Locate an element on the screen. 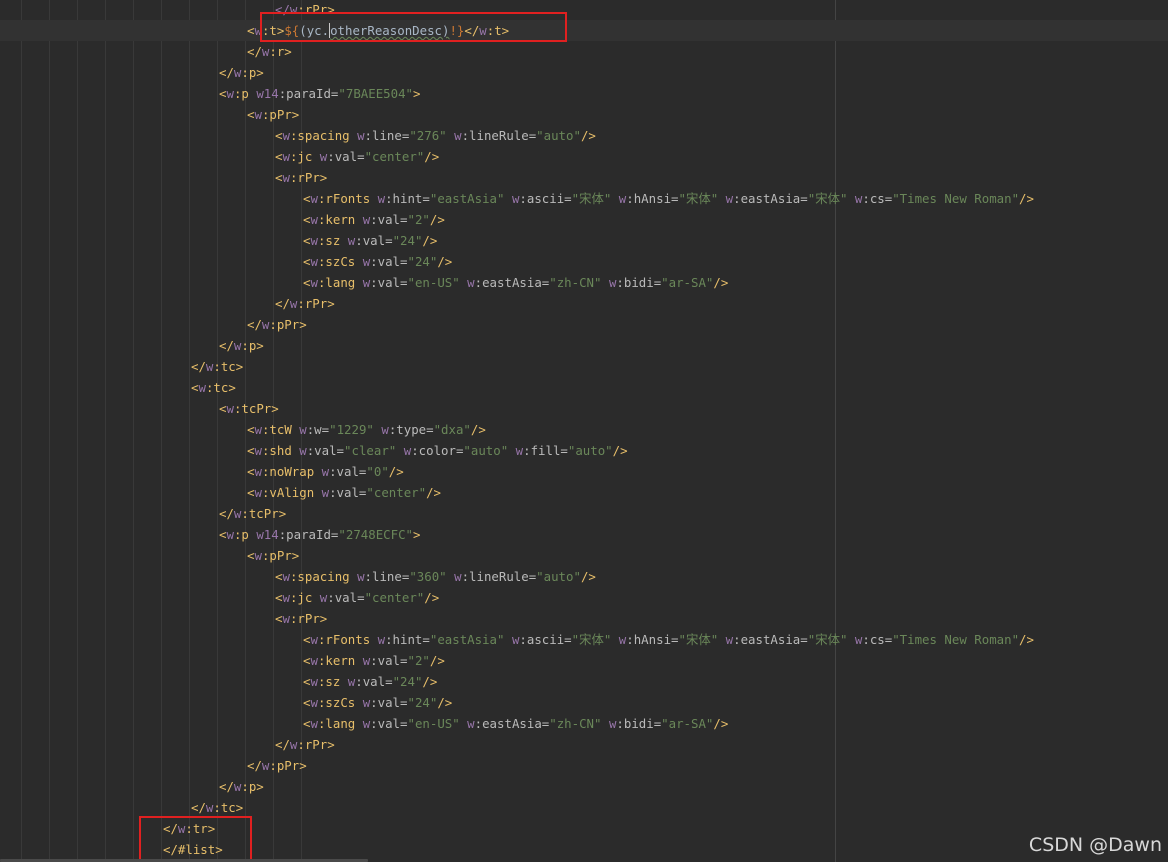  code-line: <w:t>${(yc.otherReasonDesc)!}</w:t> is located at coordinates (584, 30).